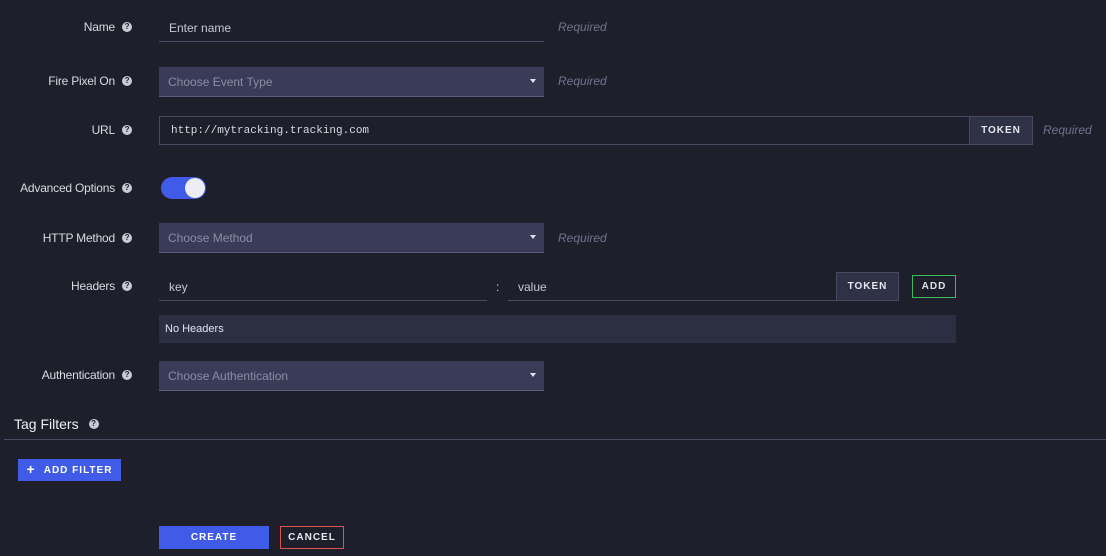  Describe the element at coordinates (210, 237) in the screenshot. I see `http-method-placeholder: Choose Method` at that location.